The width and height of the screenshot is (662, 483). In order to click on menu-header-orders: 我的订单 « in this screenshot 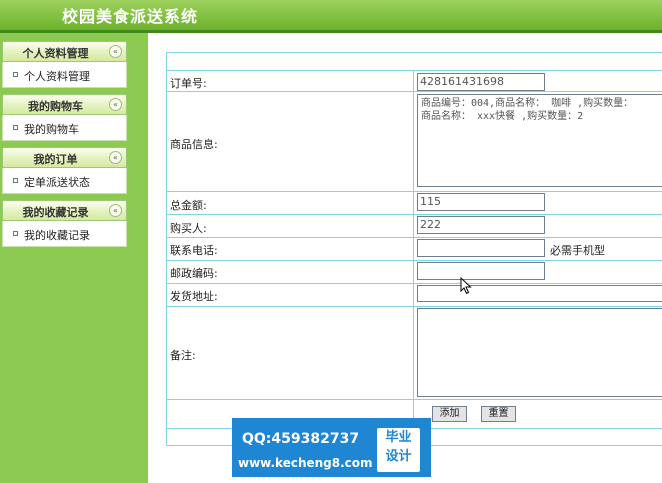, I will do `click(64, 157)`.